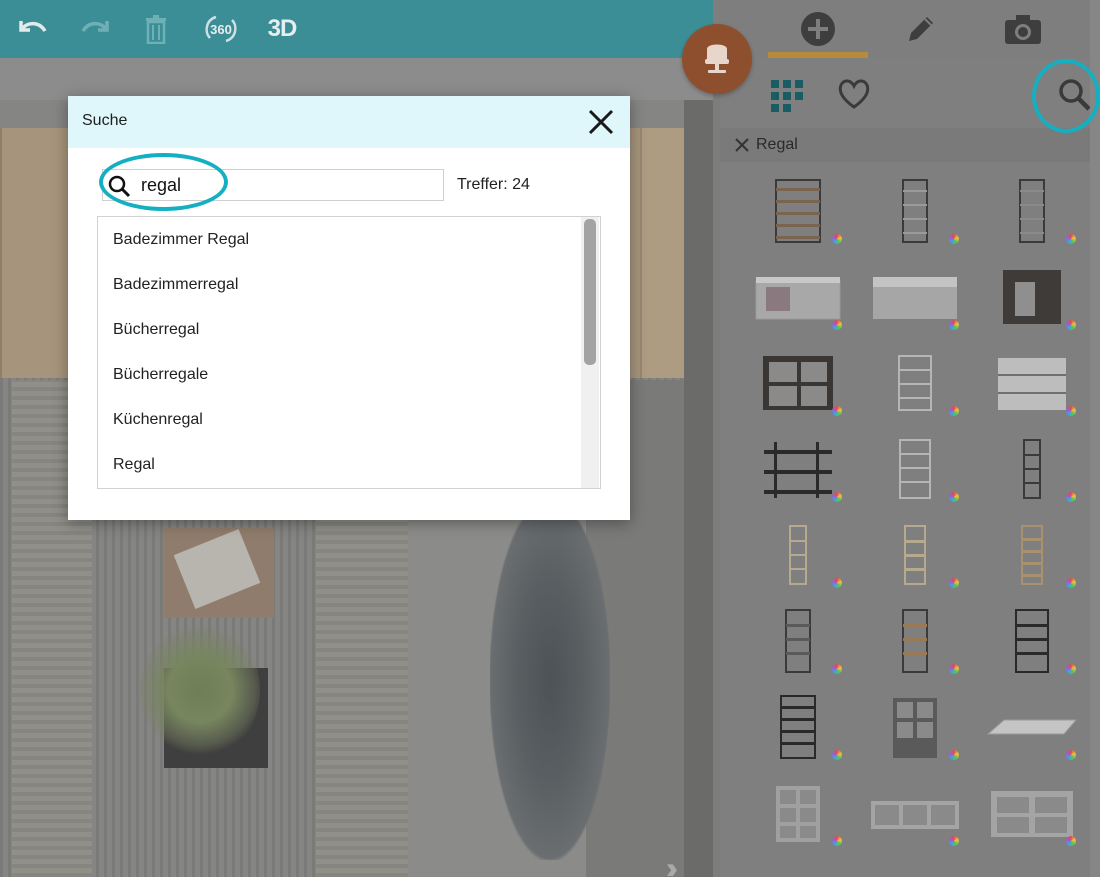 The image size is (1100, 877). What do you see at coordinates (356, 79) in the screenshot?
I see `toolbar-subbar` at bounding box center [356, 79].